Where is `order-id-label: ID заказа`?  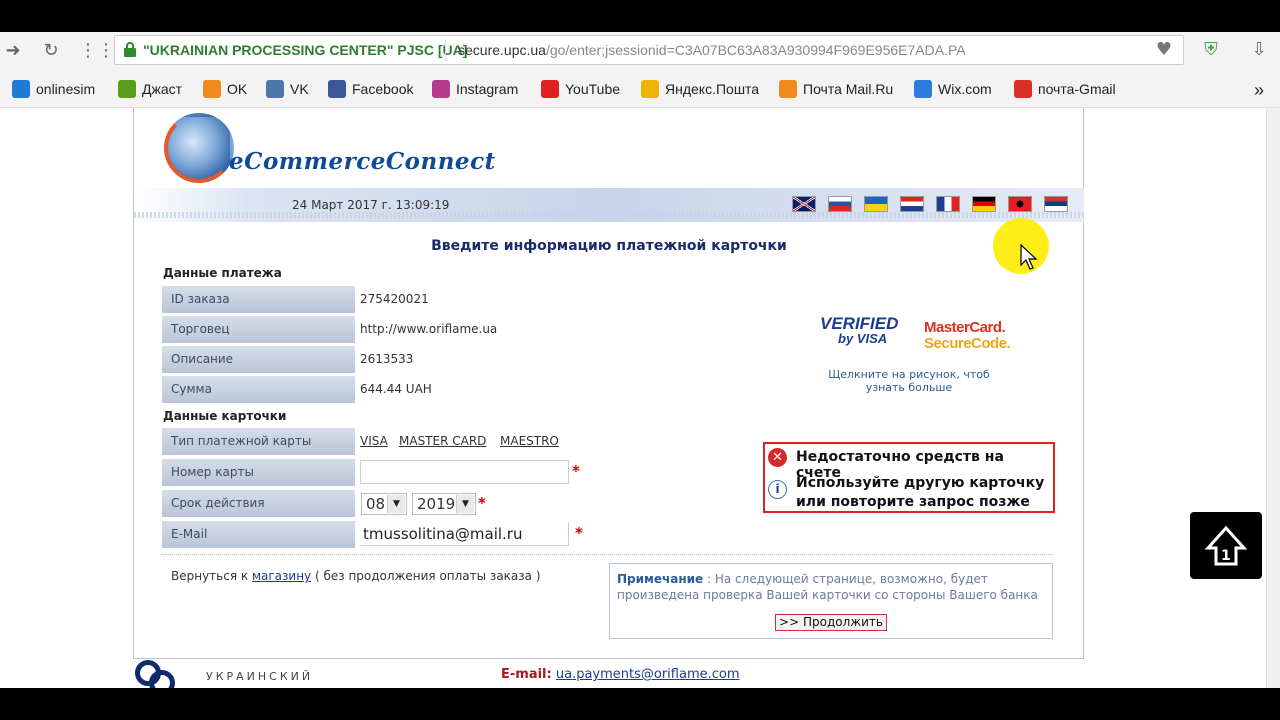
order-id-label: ID заказа is located at coordinates (258, 299).